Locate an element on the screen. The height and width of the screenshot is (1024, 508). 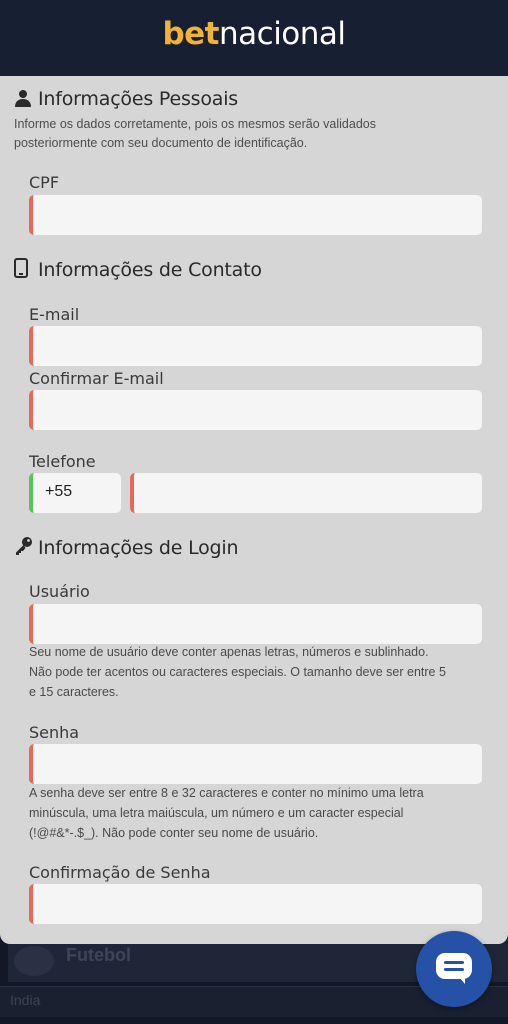
phone-input is located at coordinates (306, 493).